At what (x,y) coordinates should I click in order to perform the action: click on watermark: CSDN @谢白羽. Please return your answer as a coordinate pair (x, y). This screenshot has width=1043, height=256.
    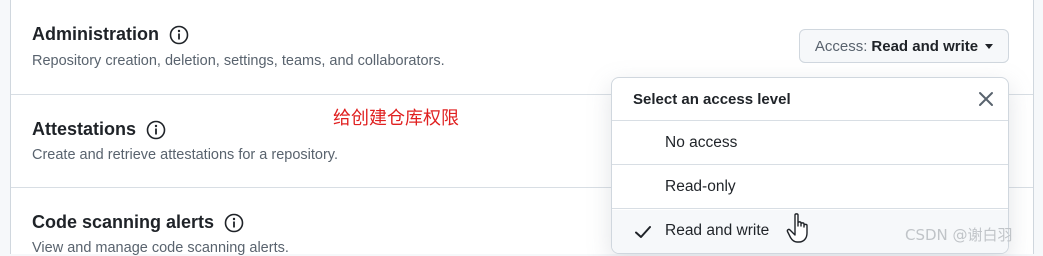
    Looking at the image, I should click on (959, 235).